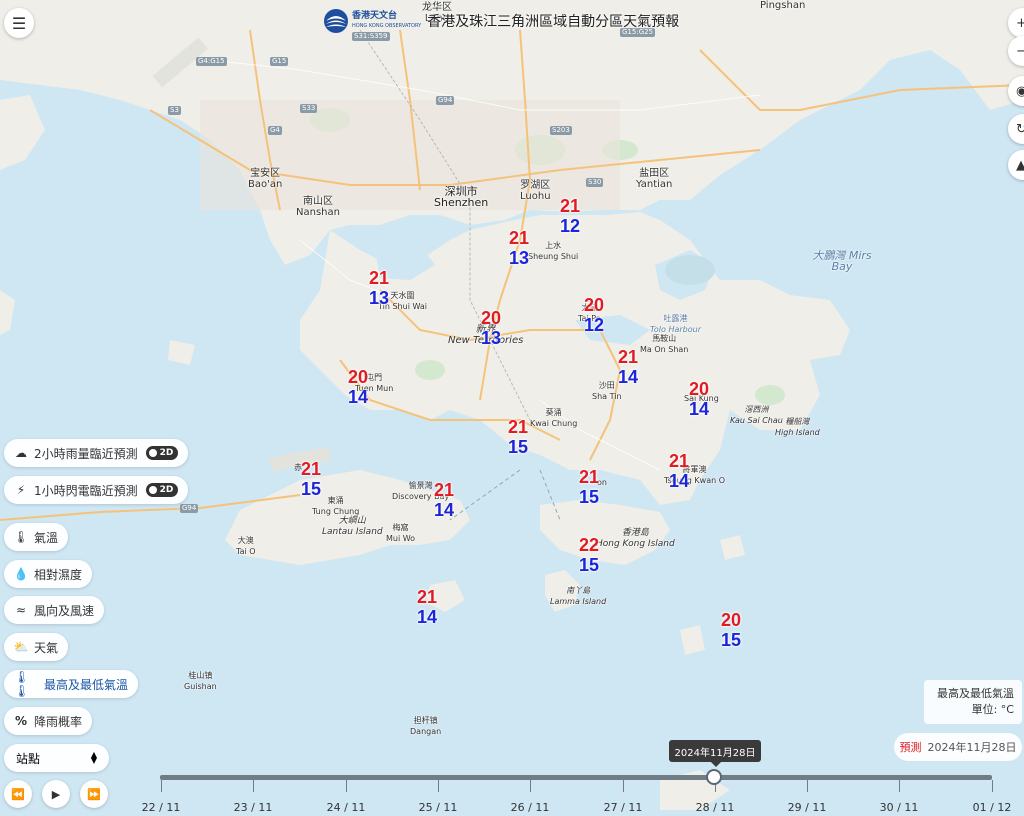  I want to click on menu-button: ☰, so click(19, 23).